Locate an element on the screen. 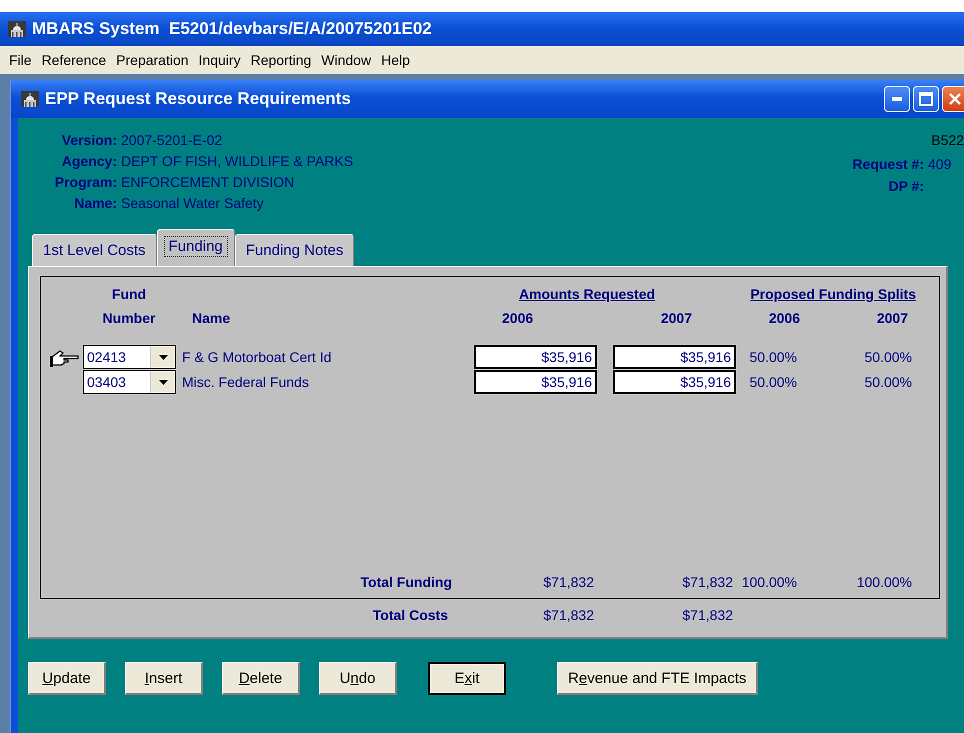  maximize-icon is located at coordinates (926, 99).